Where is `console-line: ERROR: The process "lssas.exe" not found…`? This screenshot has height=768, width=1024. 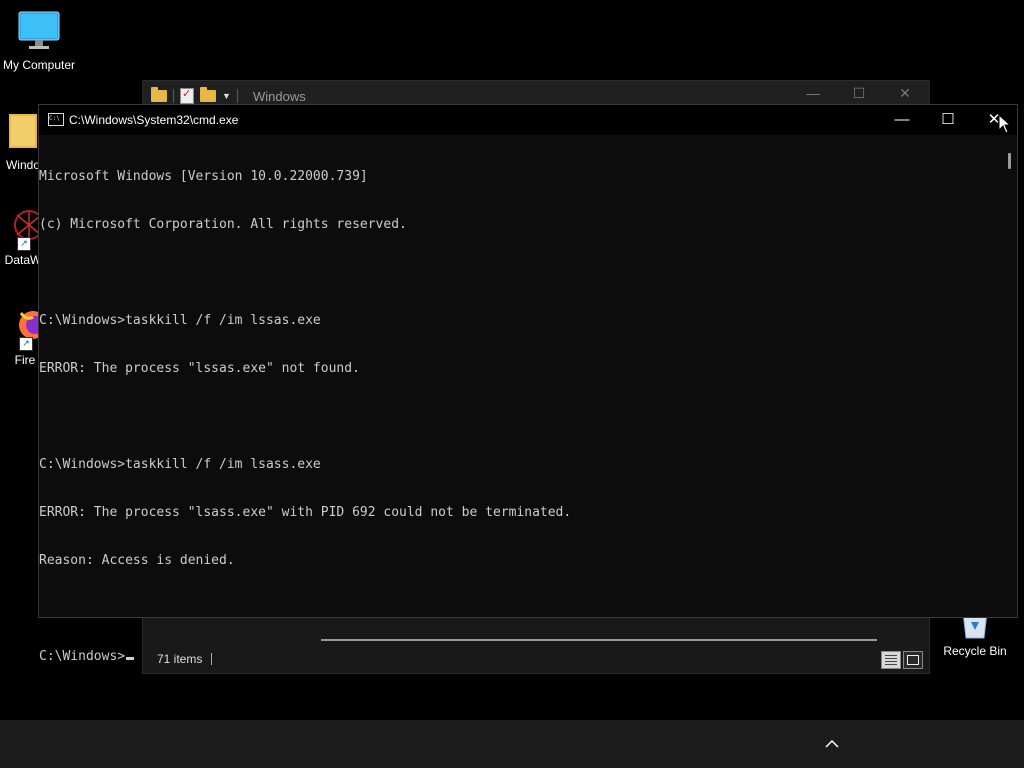
console-line: ERROR: The process "lssas.exe" not found… is located at coordinates (199, 368).